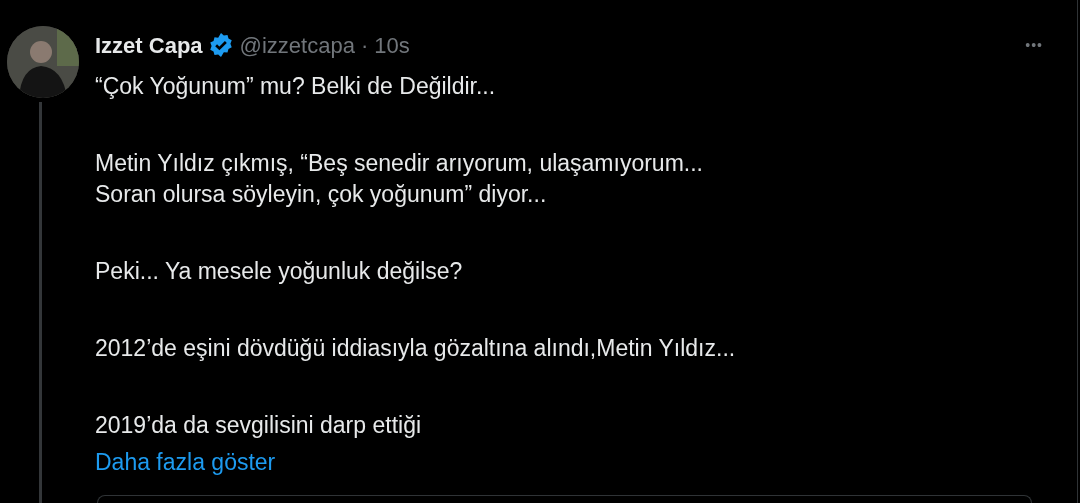 The height and width of the screenshot is (503, 1080). I want to click on tweet-text: Peki... Ya mesele yoğunluk değilse?, so click(279, 271).